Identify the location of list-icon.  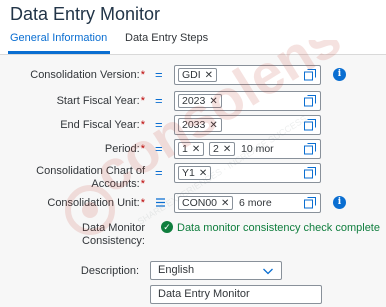
(160, 202).